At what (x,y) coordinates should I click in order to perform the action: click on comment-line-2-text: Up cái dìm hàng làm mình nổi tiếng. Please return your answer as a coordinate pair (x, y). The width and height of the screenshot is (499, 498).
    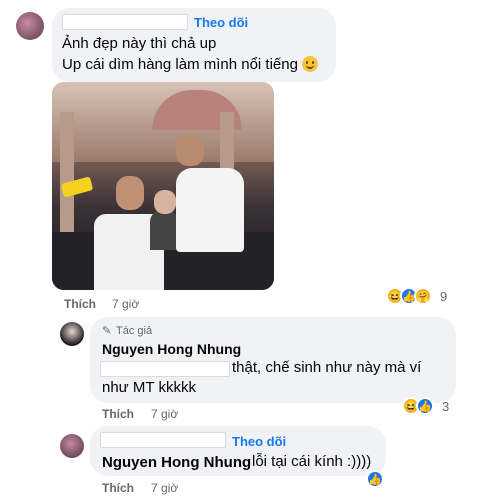
    Looking at the image, I should click on (180, 64).